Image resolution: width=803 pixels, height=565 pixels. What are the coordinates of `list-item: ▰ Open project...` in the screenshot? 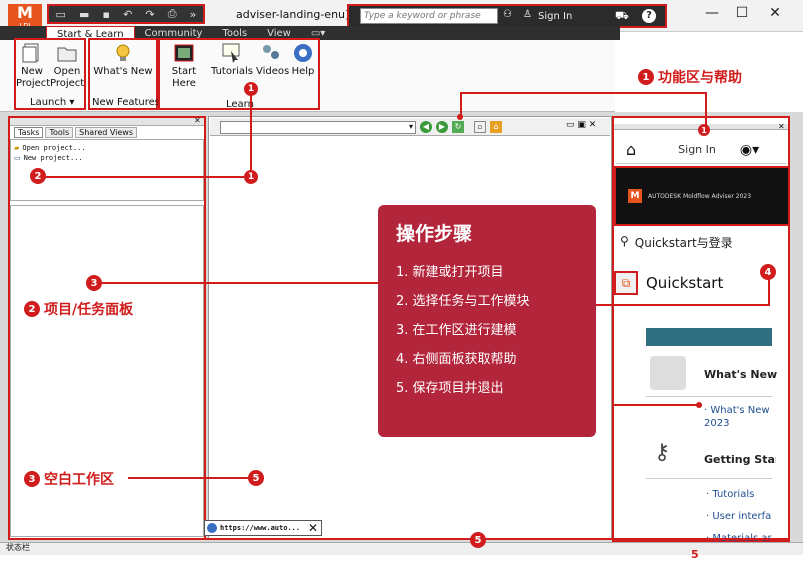 It's located at (107, 148).